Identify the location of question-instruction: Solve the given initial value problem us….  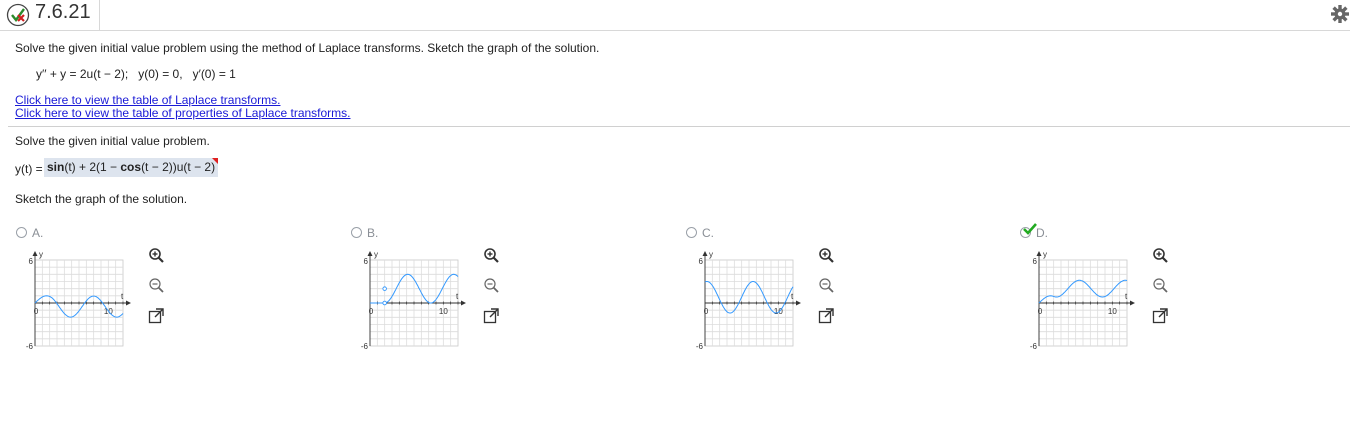
(307, 48).